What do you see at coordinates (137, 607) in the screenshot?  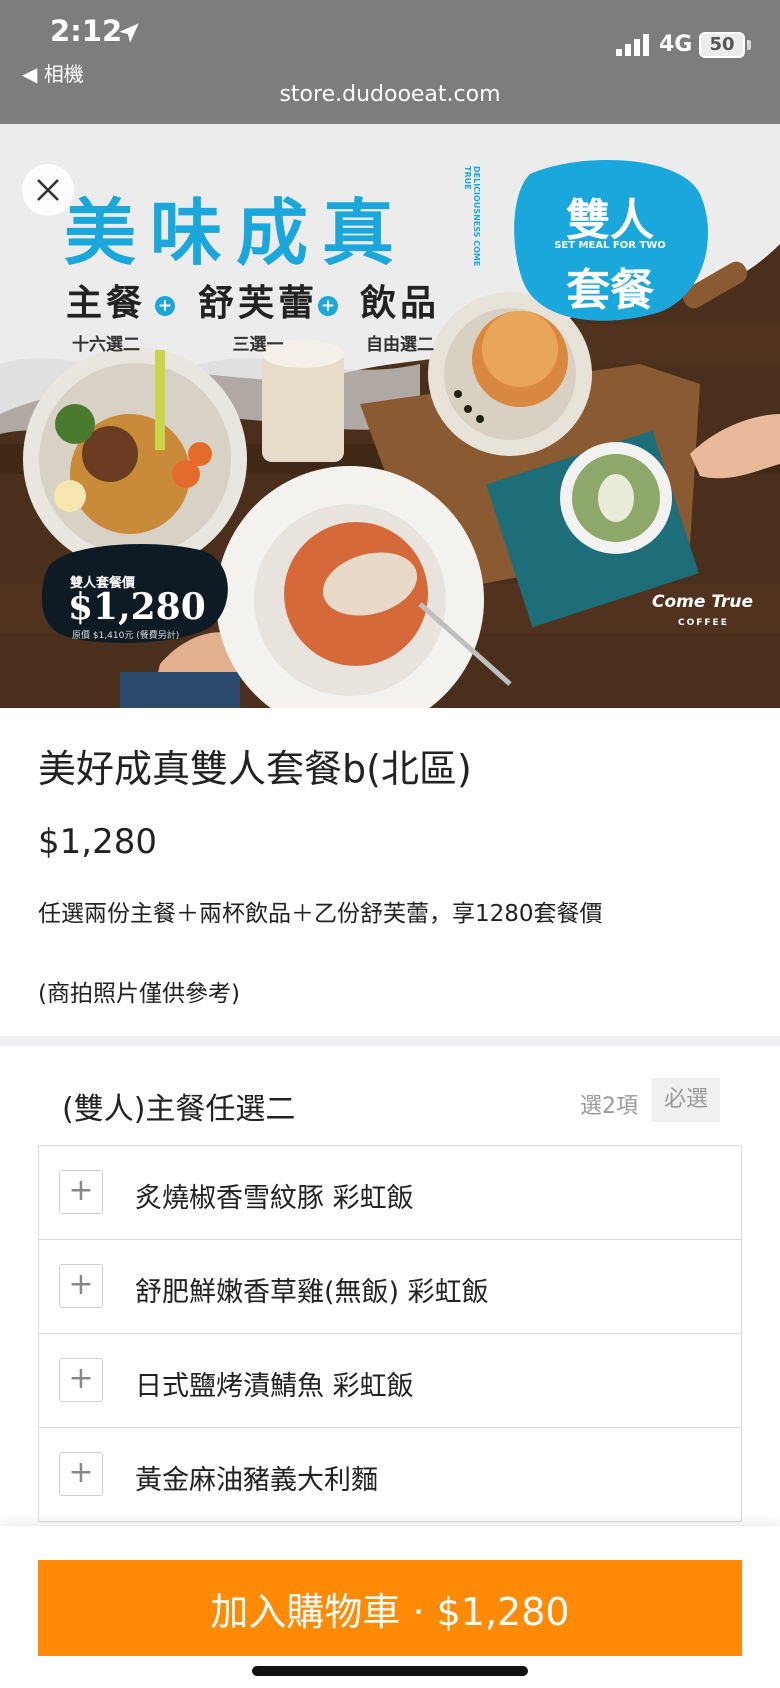 I see `price-tag-price: $1,280` at bounding box center [137, 607].